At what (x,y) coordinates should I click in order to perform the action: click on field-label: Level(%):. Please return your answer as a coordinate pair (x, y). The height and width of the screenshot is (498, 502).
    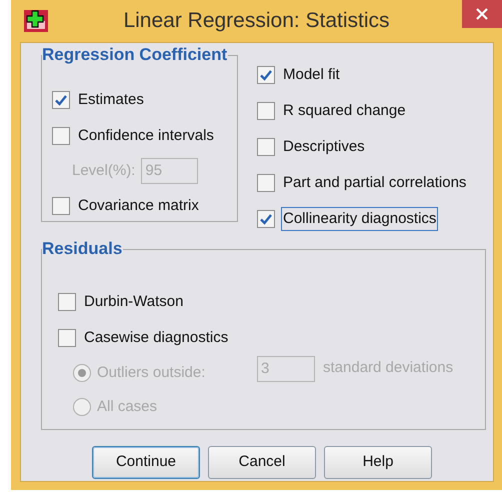
    Looking at the image, I should click on (104, 170).